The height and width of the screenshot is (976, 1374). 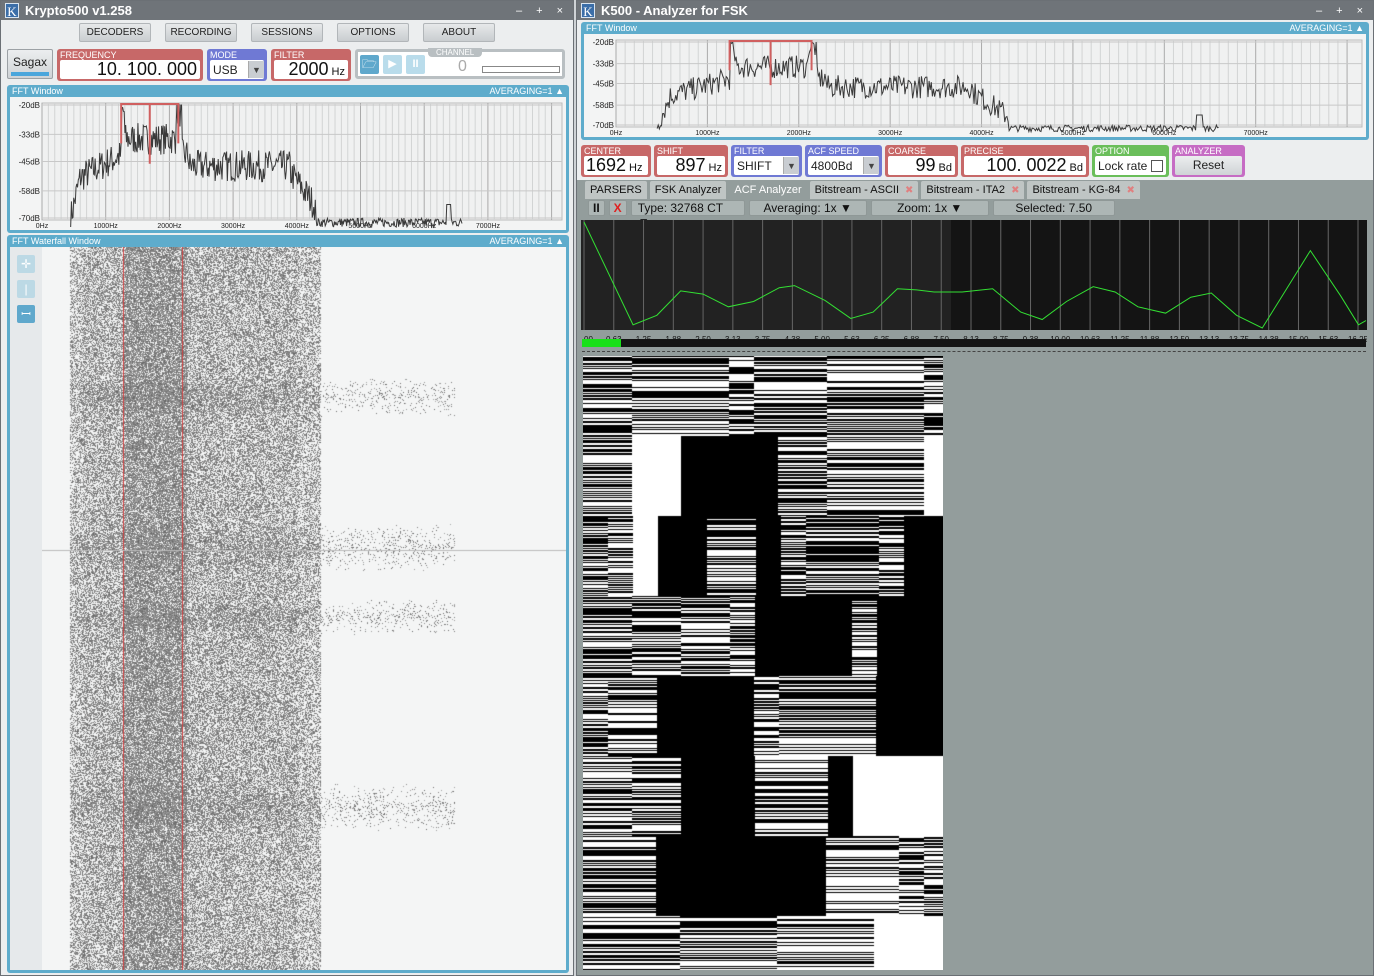 I want to click on shift-input: 897 Hz, so click(x=691, y=165).